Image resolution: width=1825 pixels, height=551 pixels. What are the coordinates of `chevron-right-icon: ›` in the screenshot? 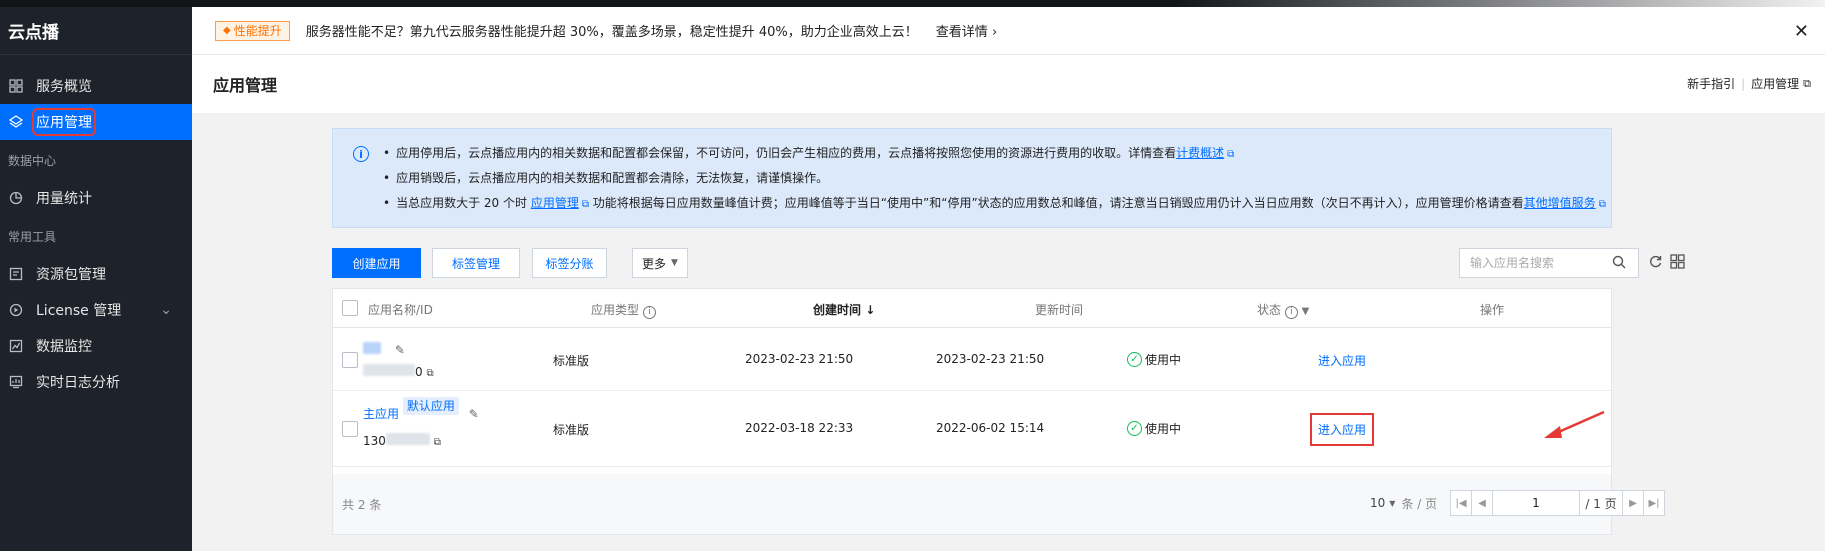 It's located at (994, 32).